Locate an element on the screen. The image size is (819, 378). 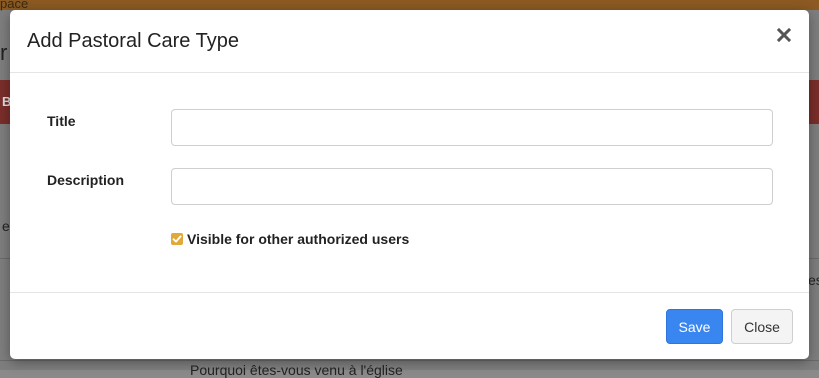
modal-title: Add Pastoral Care Type is located at coordinates (133, 41).